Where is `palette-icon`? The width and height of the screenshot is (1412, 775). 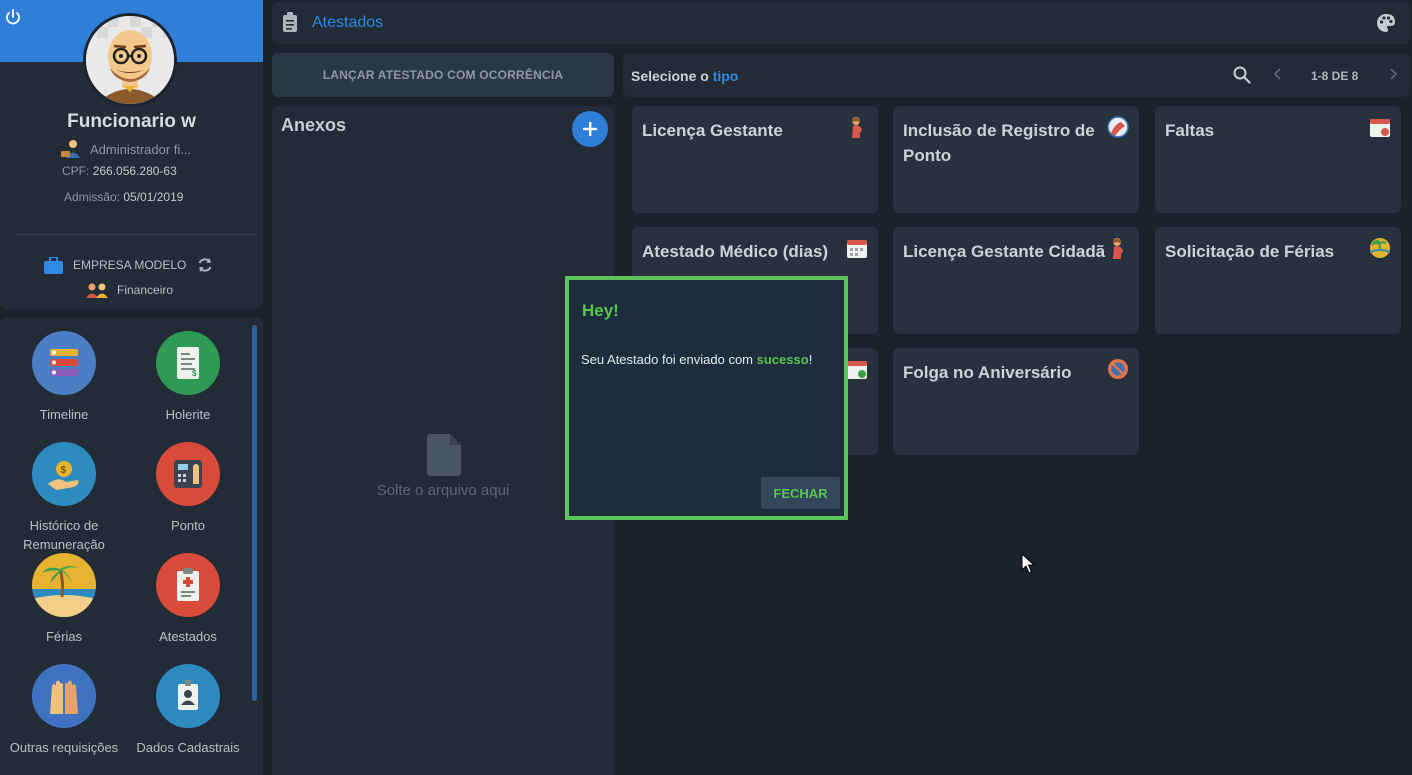
palette-icon is located at coordinates (1386, 23).